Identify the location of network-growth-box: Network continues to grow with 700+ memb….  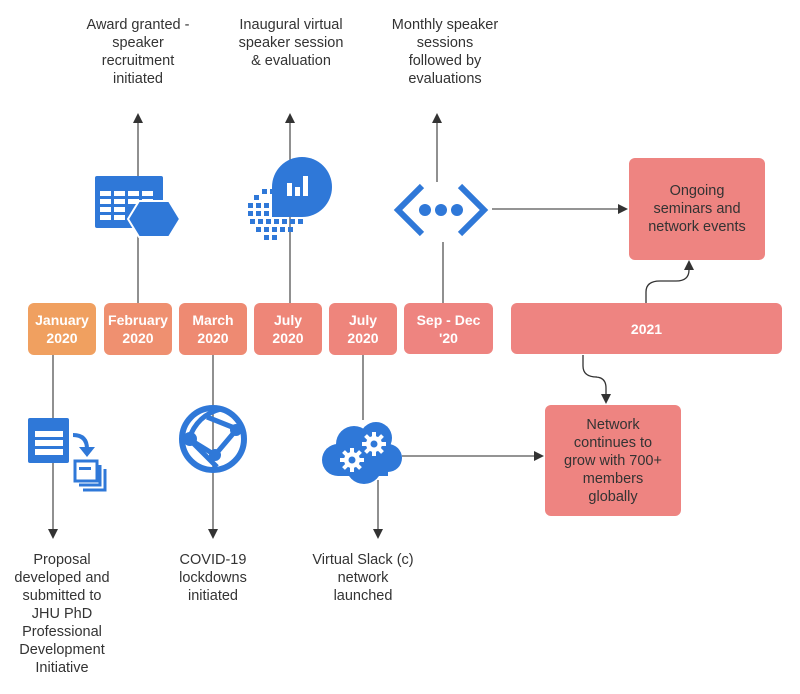
(613, 460).